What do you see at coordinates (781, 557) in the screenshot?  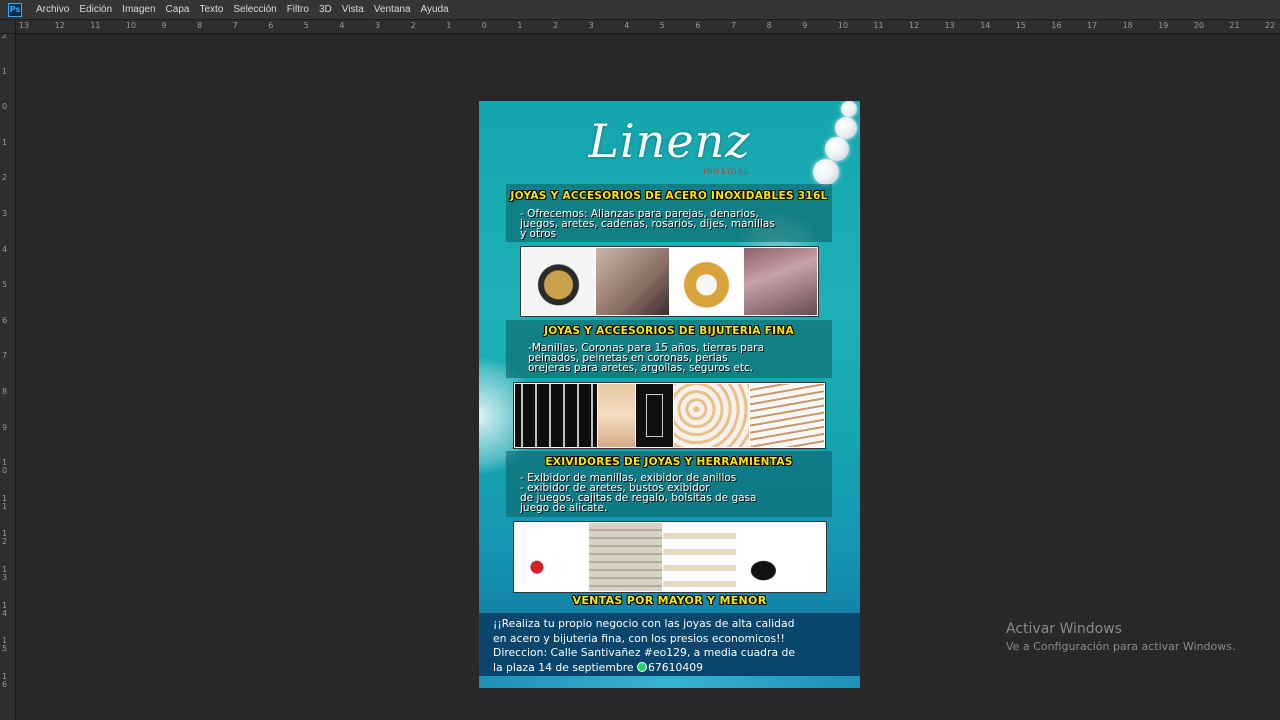 I see `bust-display-photo` at bounding box center [781, 557].